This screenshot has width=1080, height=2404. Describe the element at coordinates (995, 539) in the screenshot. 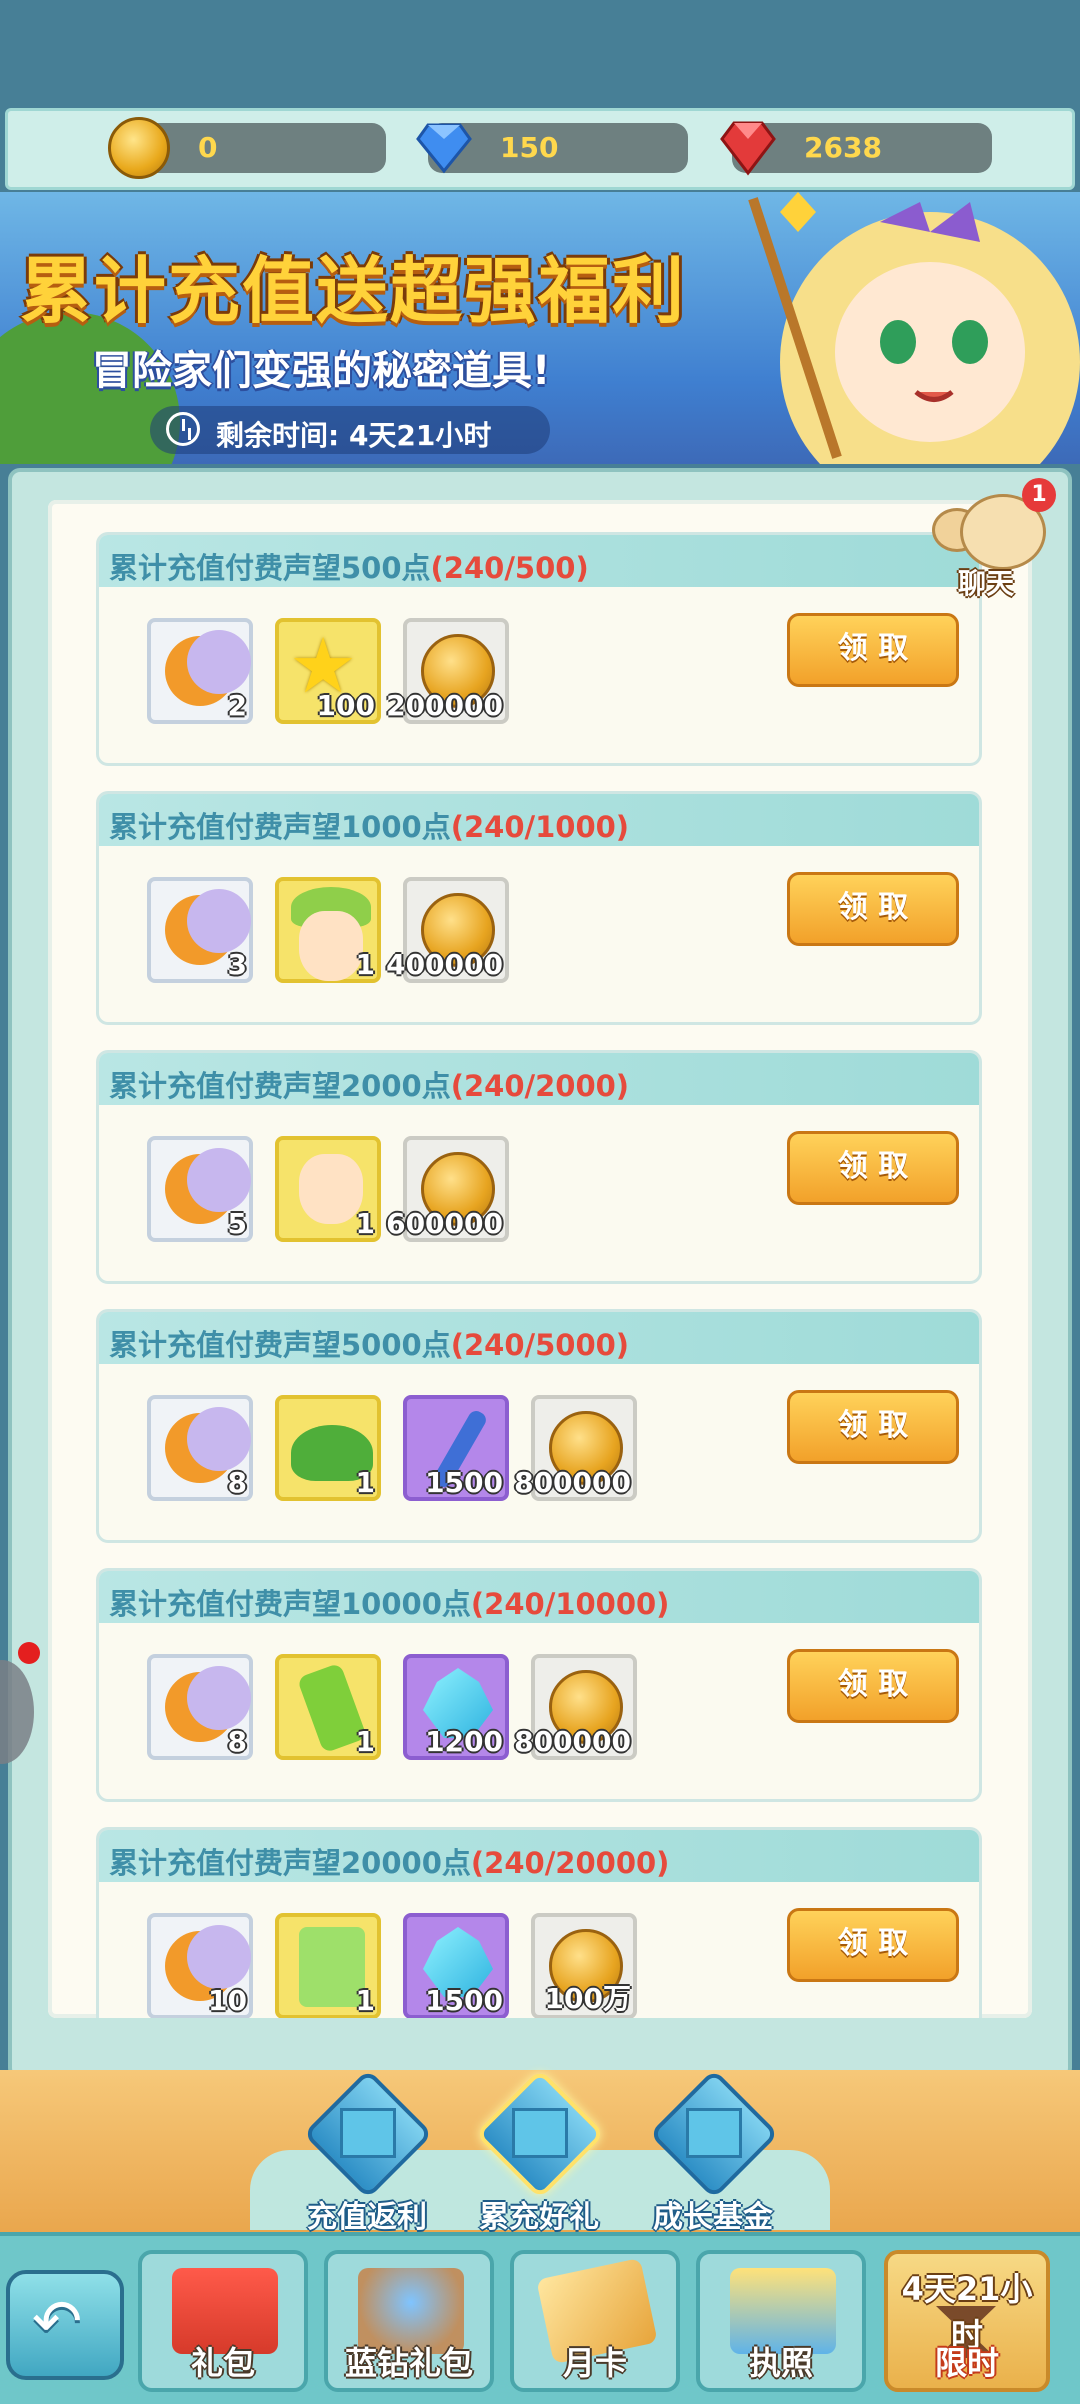

I see `chat-button: 1 聊天` at that location.